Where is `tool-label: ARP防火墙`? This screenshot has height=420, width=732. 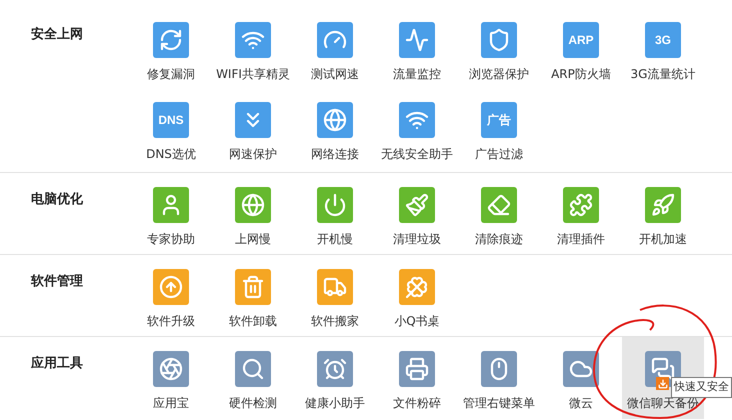
tool-label: ARP防火墙 is located at coordinates (581, 74).